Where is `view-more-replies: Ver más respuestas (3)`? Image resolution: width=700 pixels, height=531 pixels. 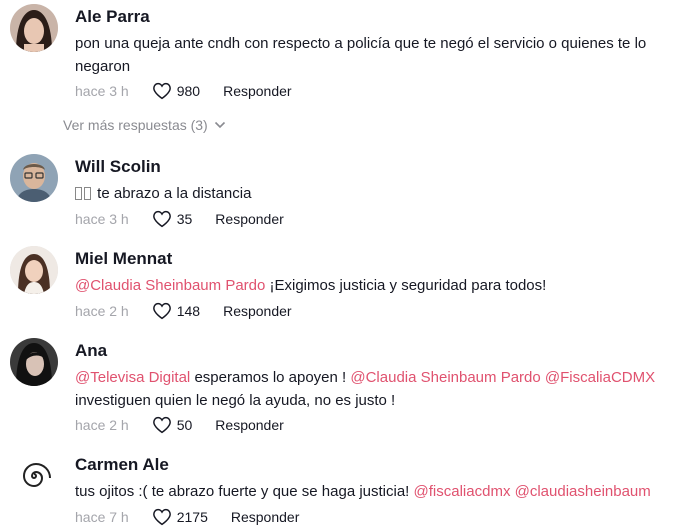
view-more-replies: Ver más respuestas (3) is located at coordinates (144, 125).